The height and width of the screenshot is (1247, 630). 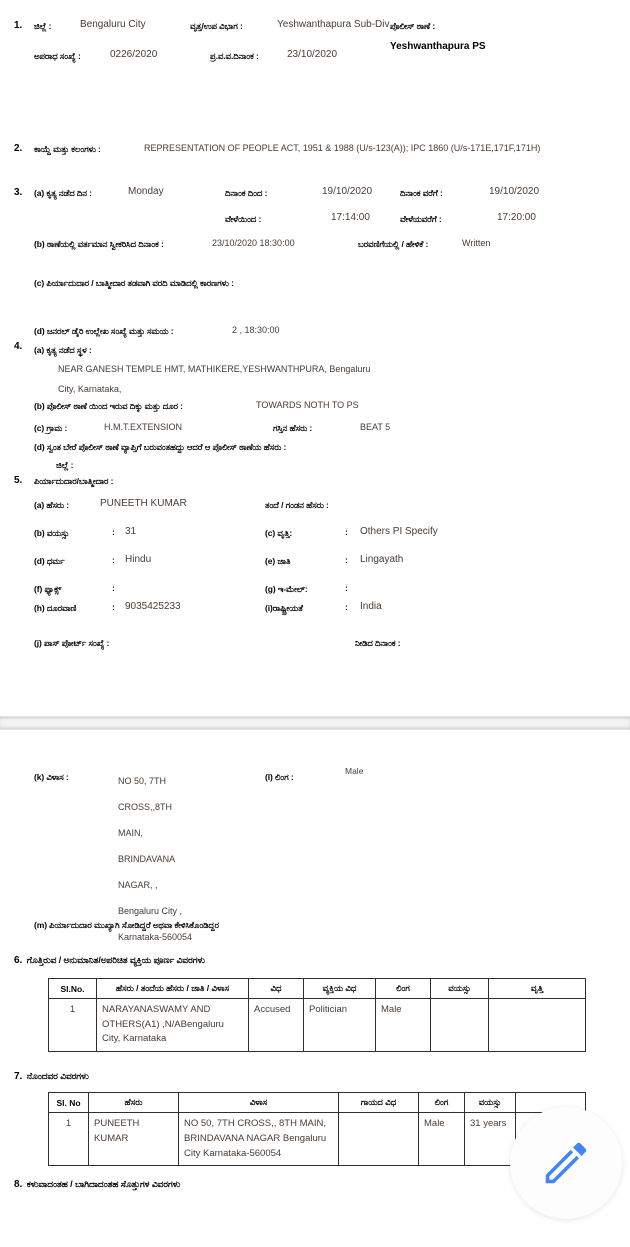 What do you see at coordinates (246, 193) in the screenshot?
I see `date-from-label: ದಿನಾಂಕ ದಿಂದ :` at bounding box center [246, 193].